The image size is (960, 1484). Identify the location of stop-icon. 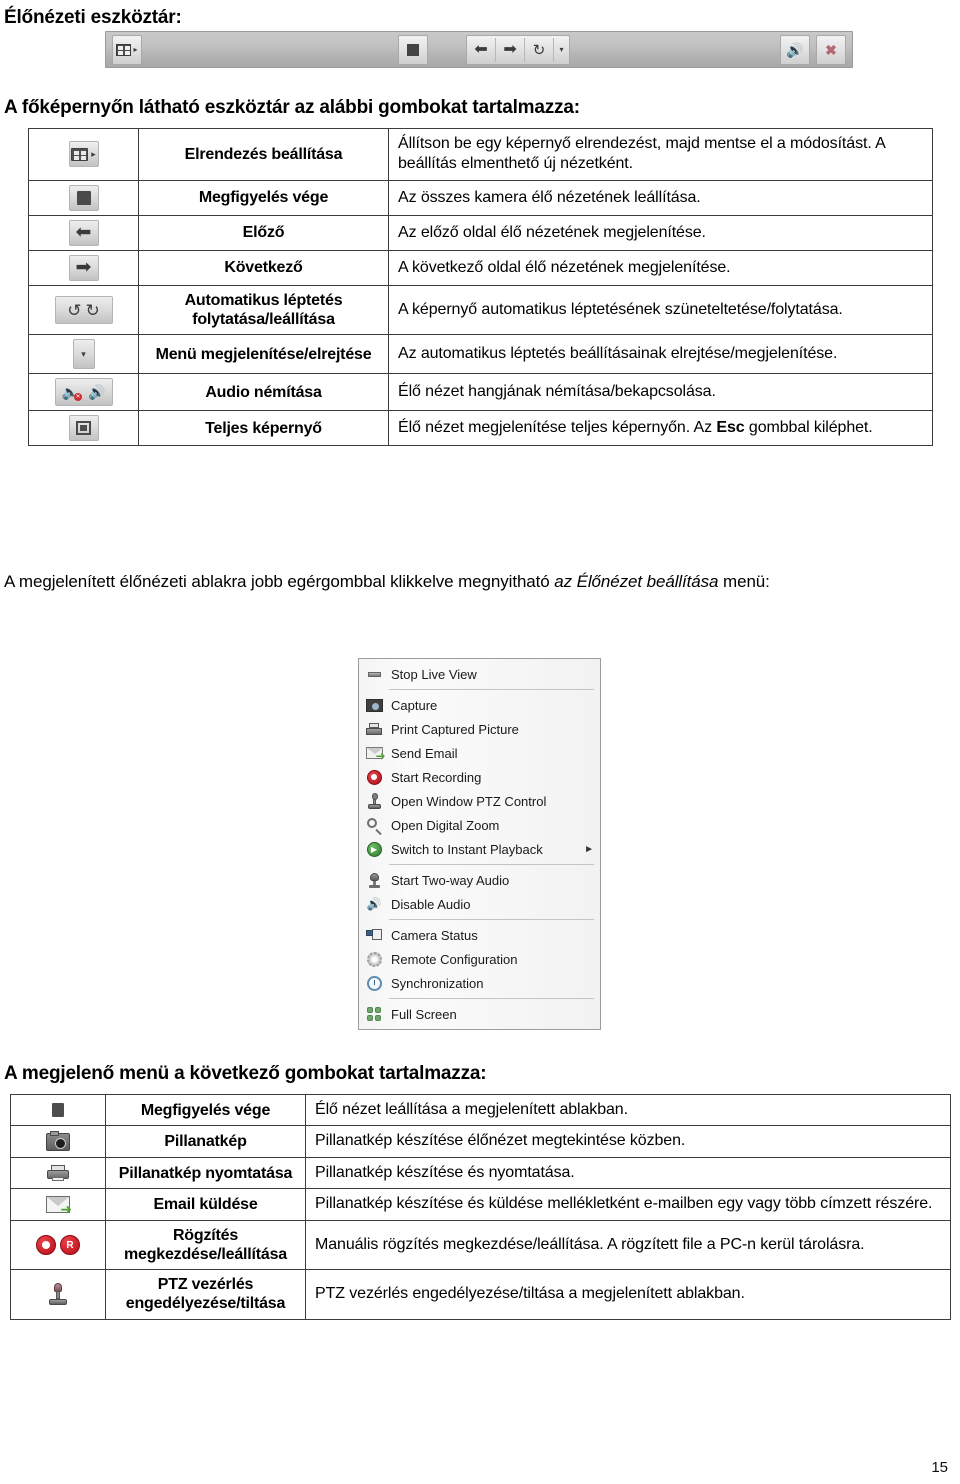
(58, 1110).